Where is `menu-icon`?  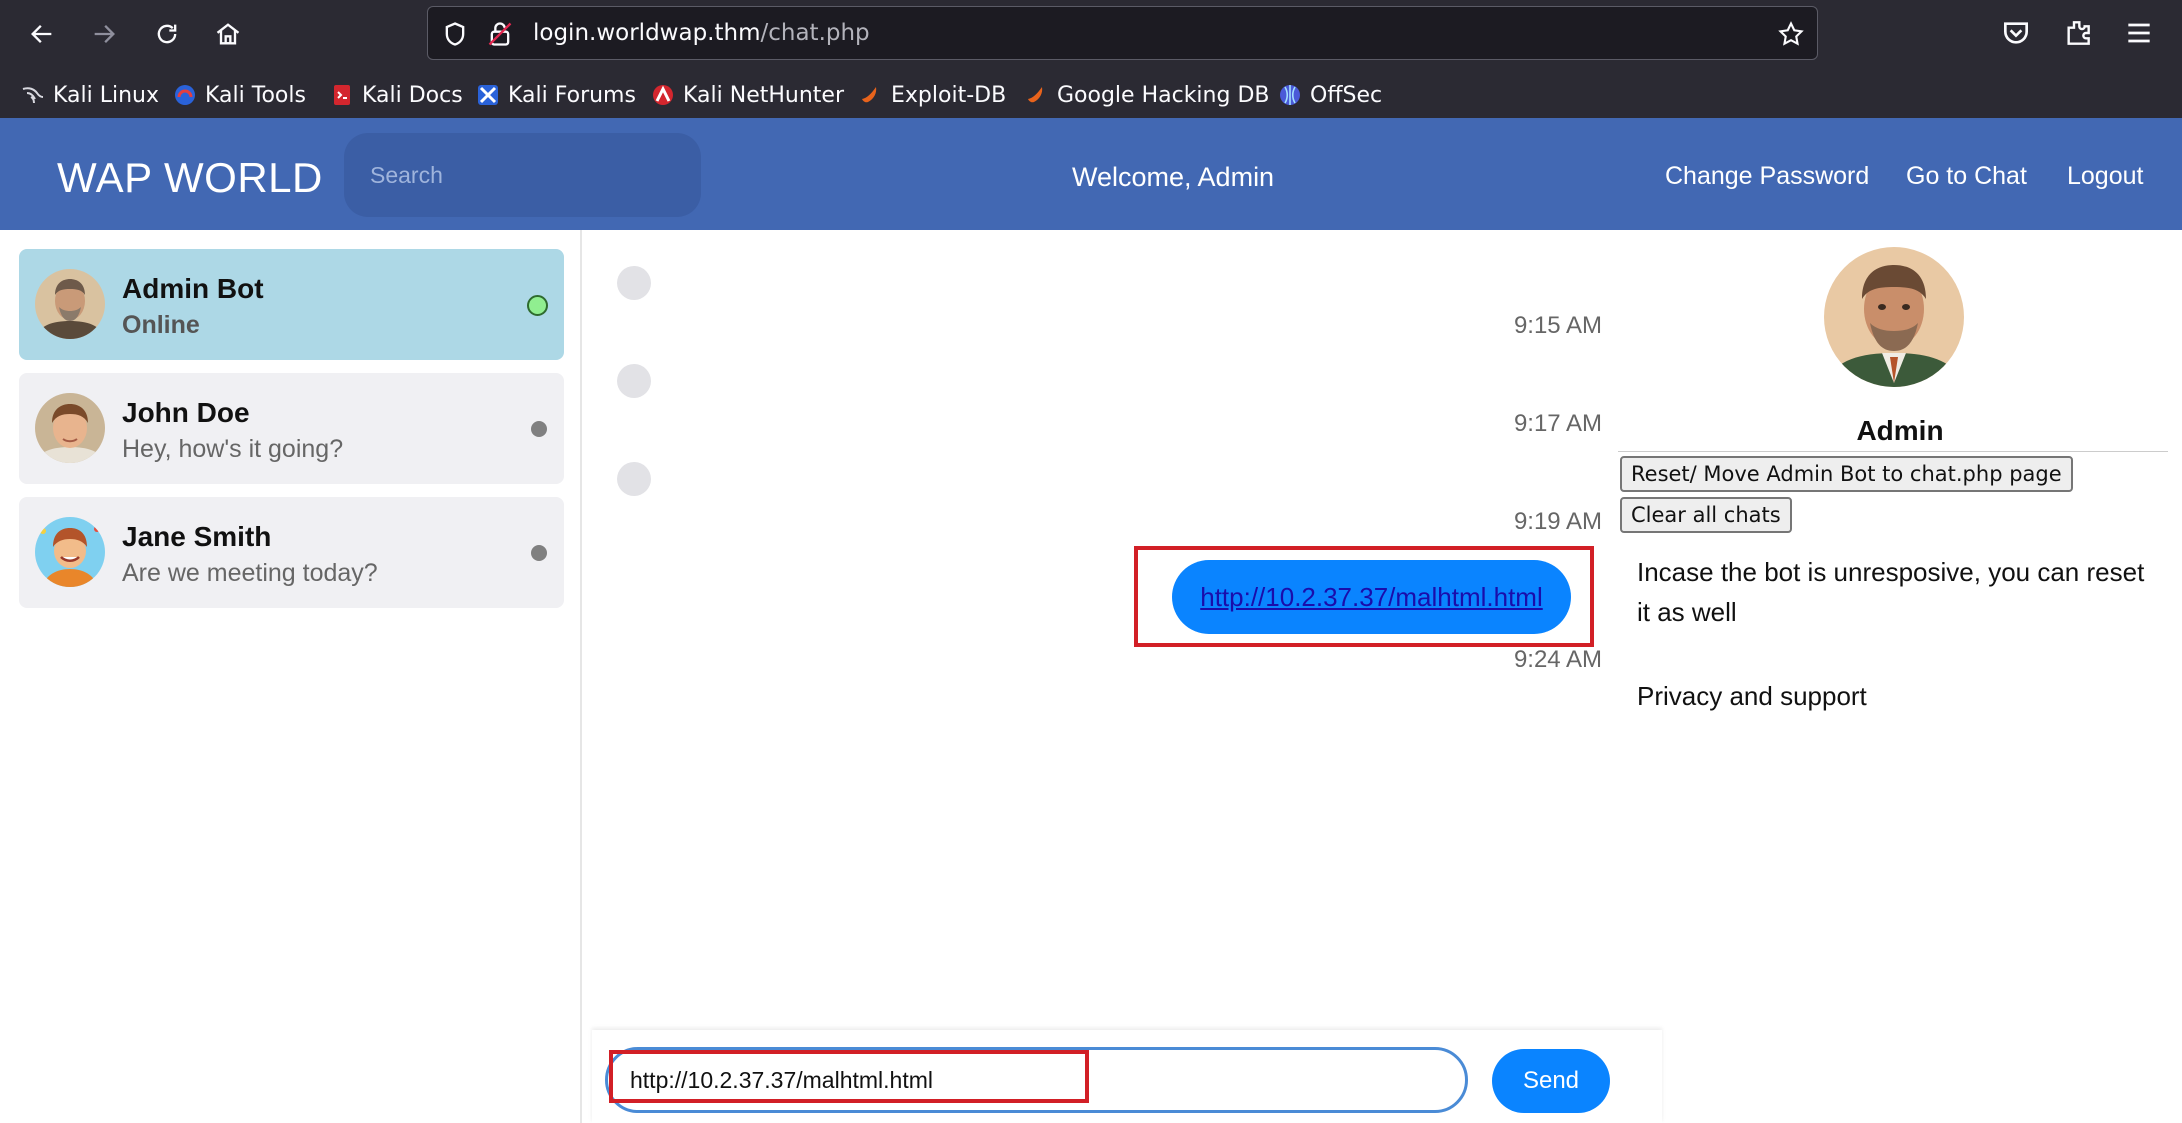
menu-icon is located at coordinates (2140, 34).